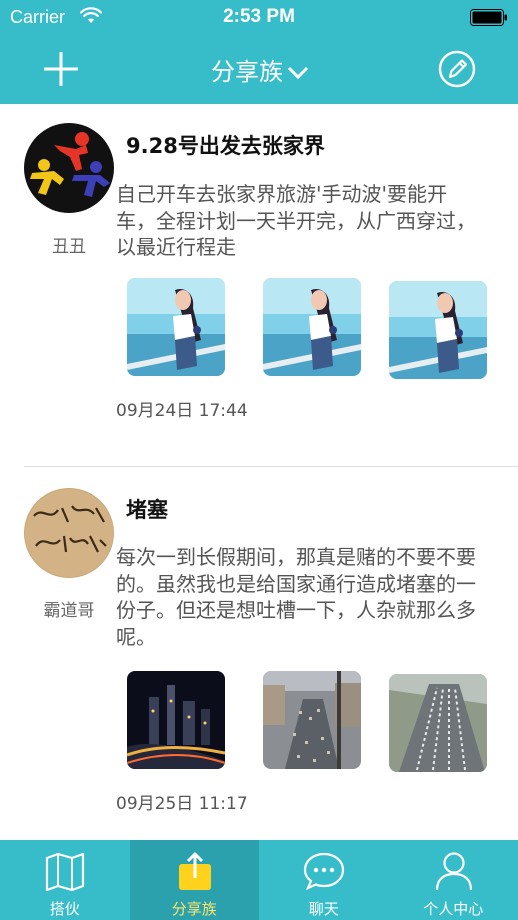  Describe the element at coordinates (488, 17) in the screenshot. I see `battery-icon` at that location.